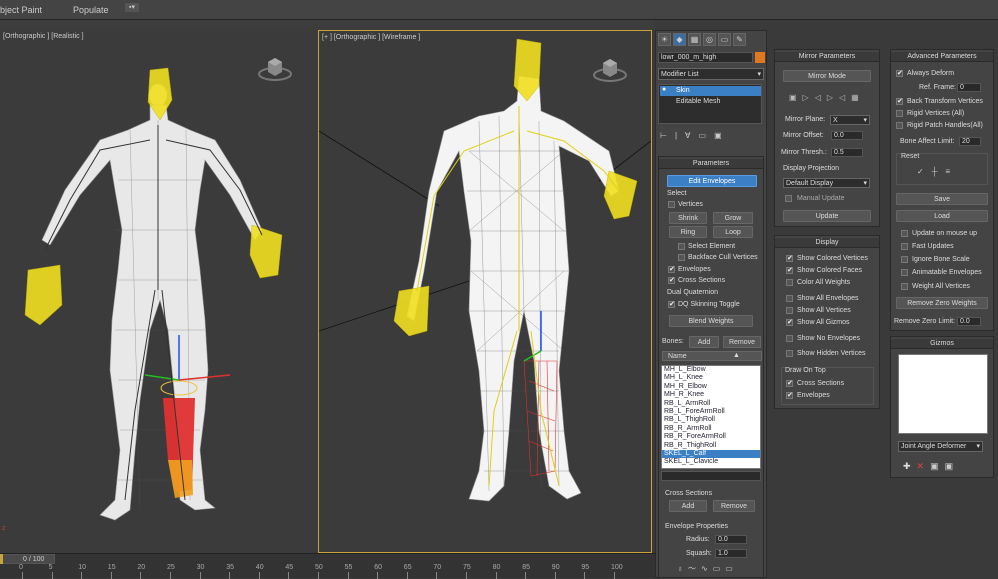 The height and width of the screenshot is (579, 998). What do you see at coordinates (733, 232) in the screenshot?
I see `loop-button: Loop` at bounding box center [733, 232].